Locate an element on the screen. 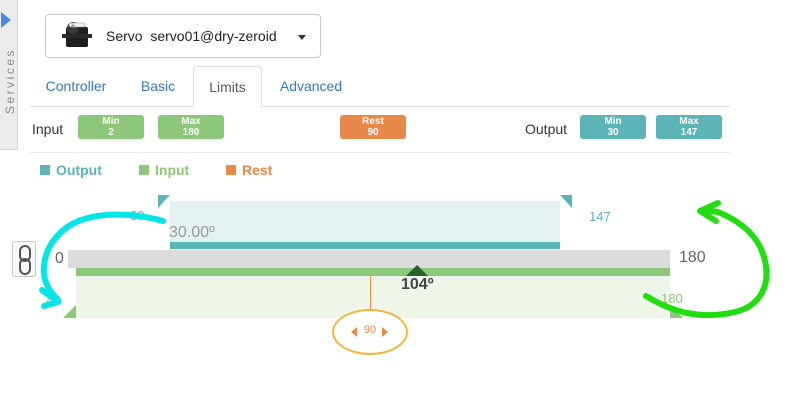 This screenshot has height=420, width=807. input-max-label: Max is located at coordinates (191, 121).